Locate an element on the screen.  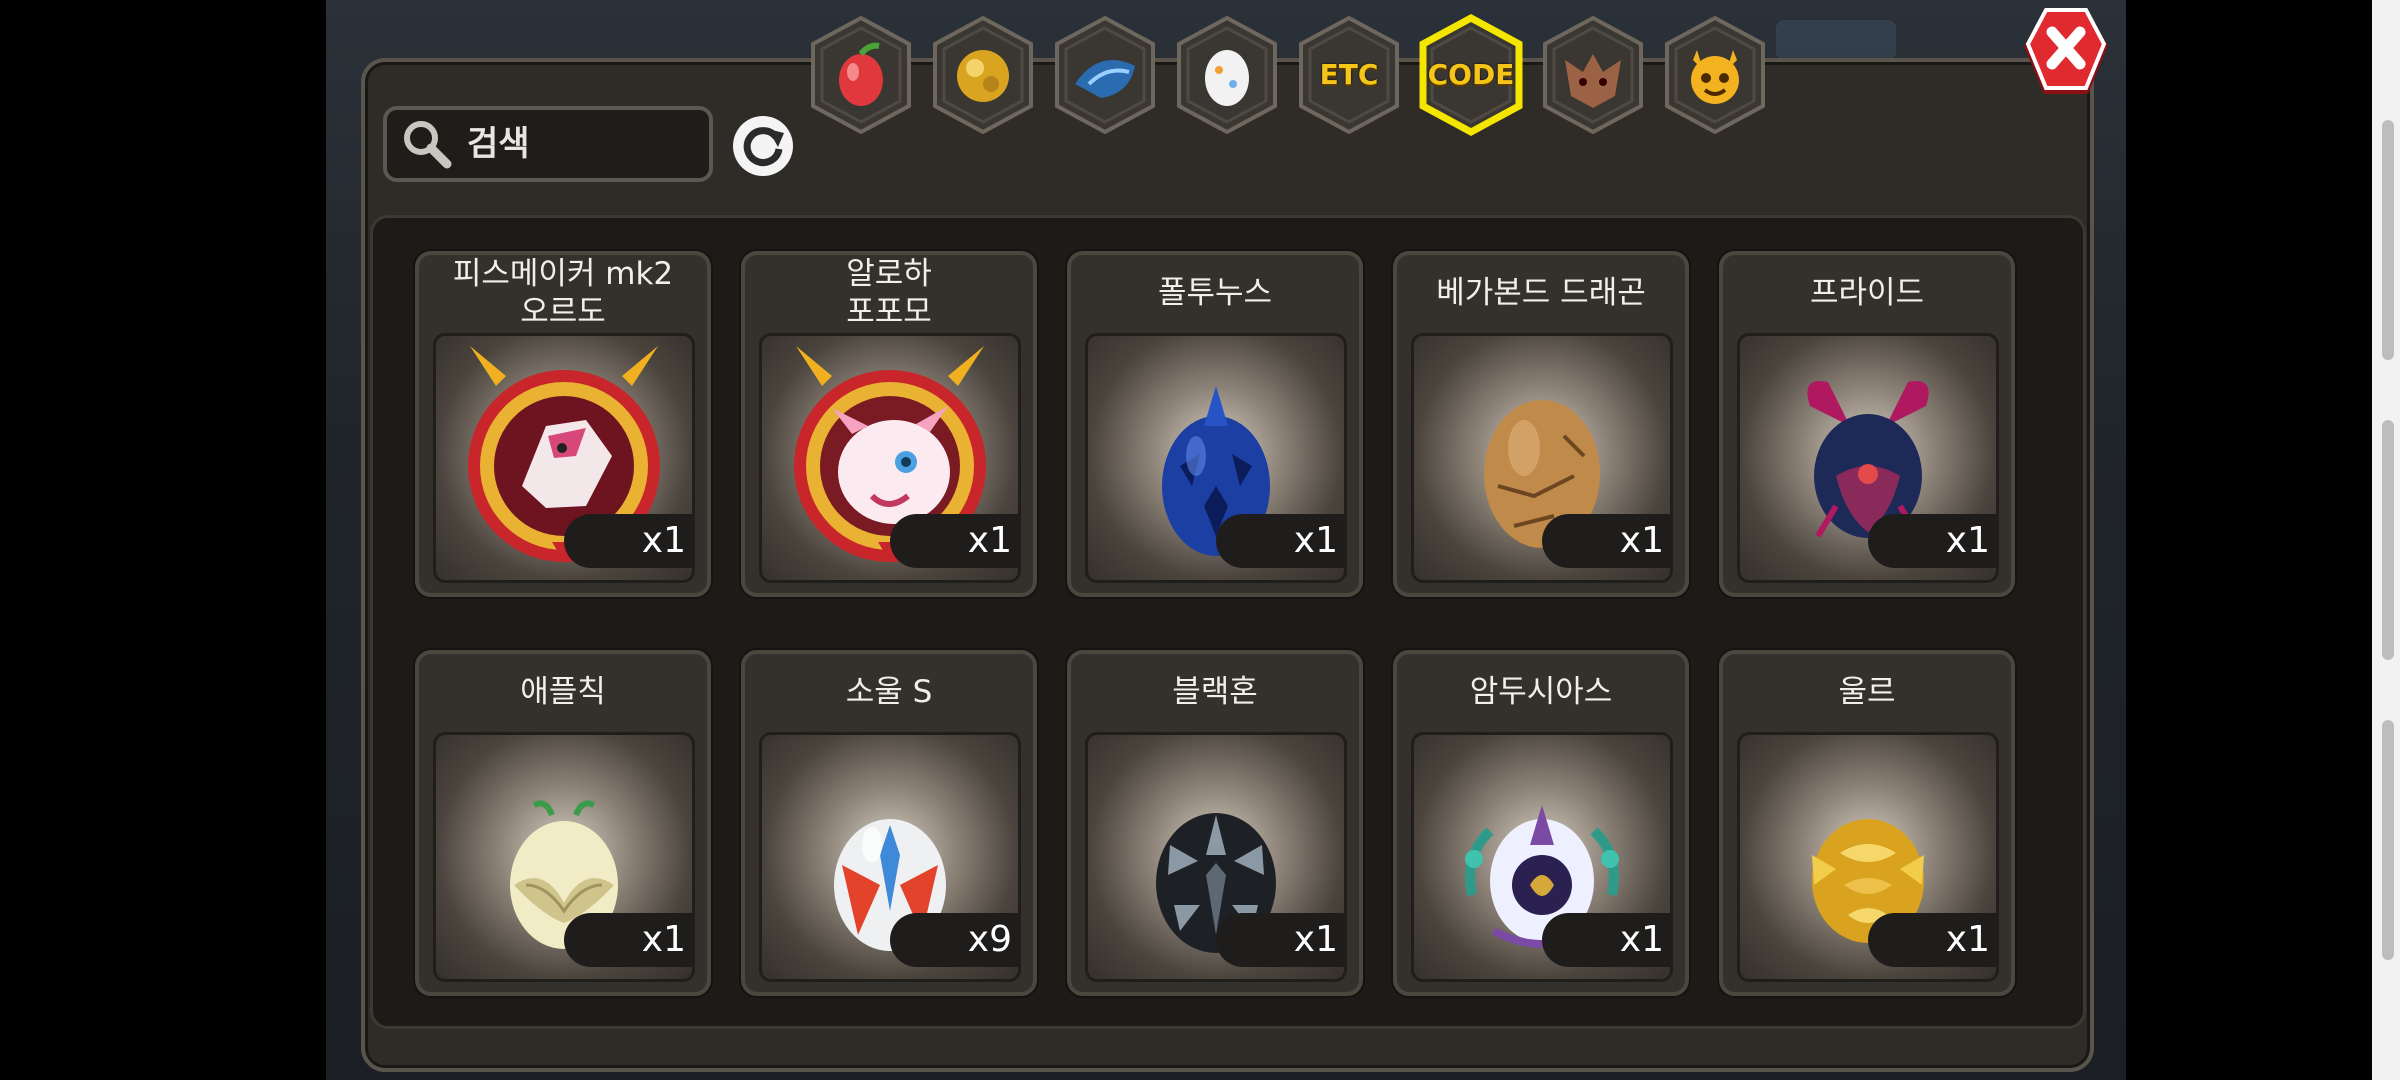
search-input is located at coordinates (577, 144).